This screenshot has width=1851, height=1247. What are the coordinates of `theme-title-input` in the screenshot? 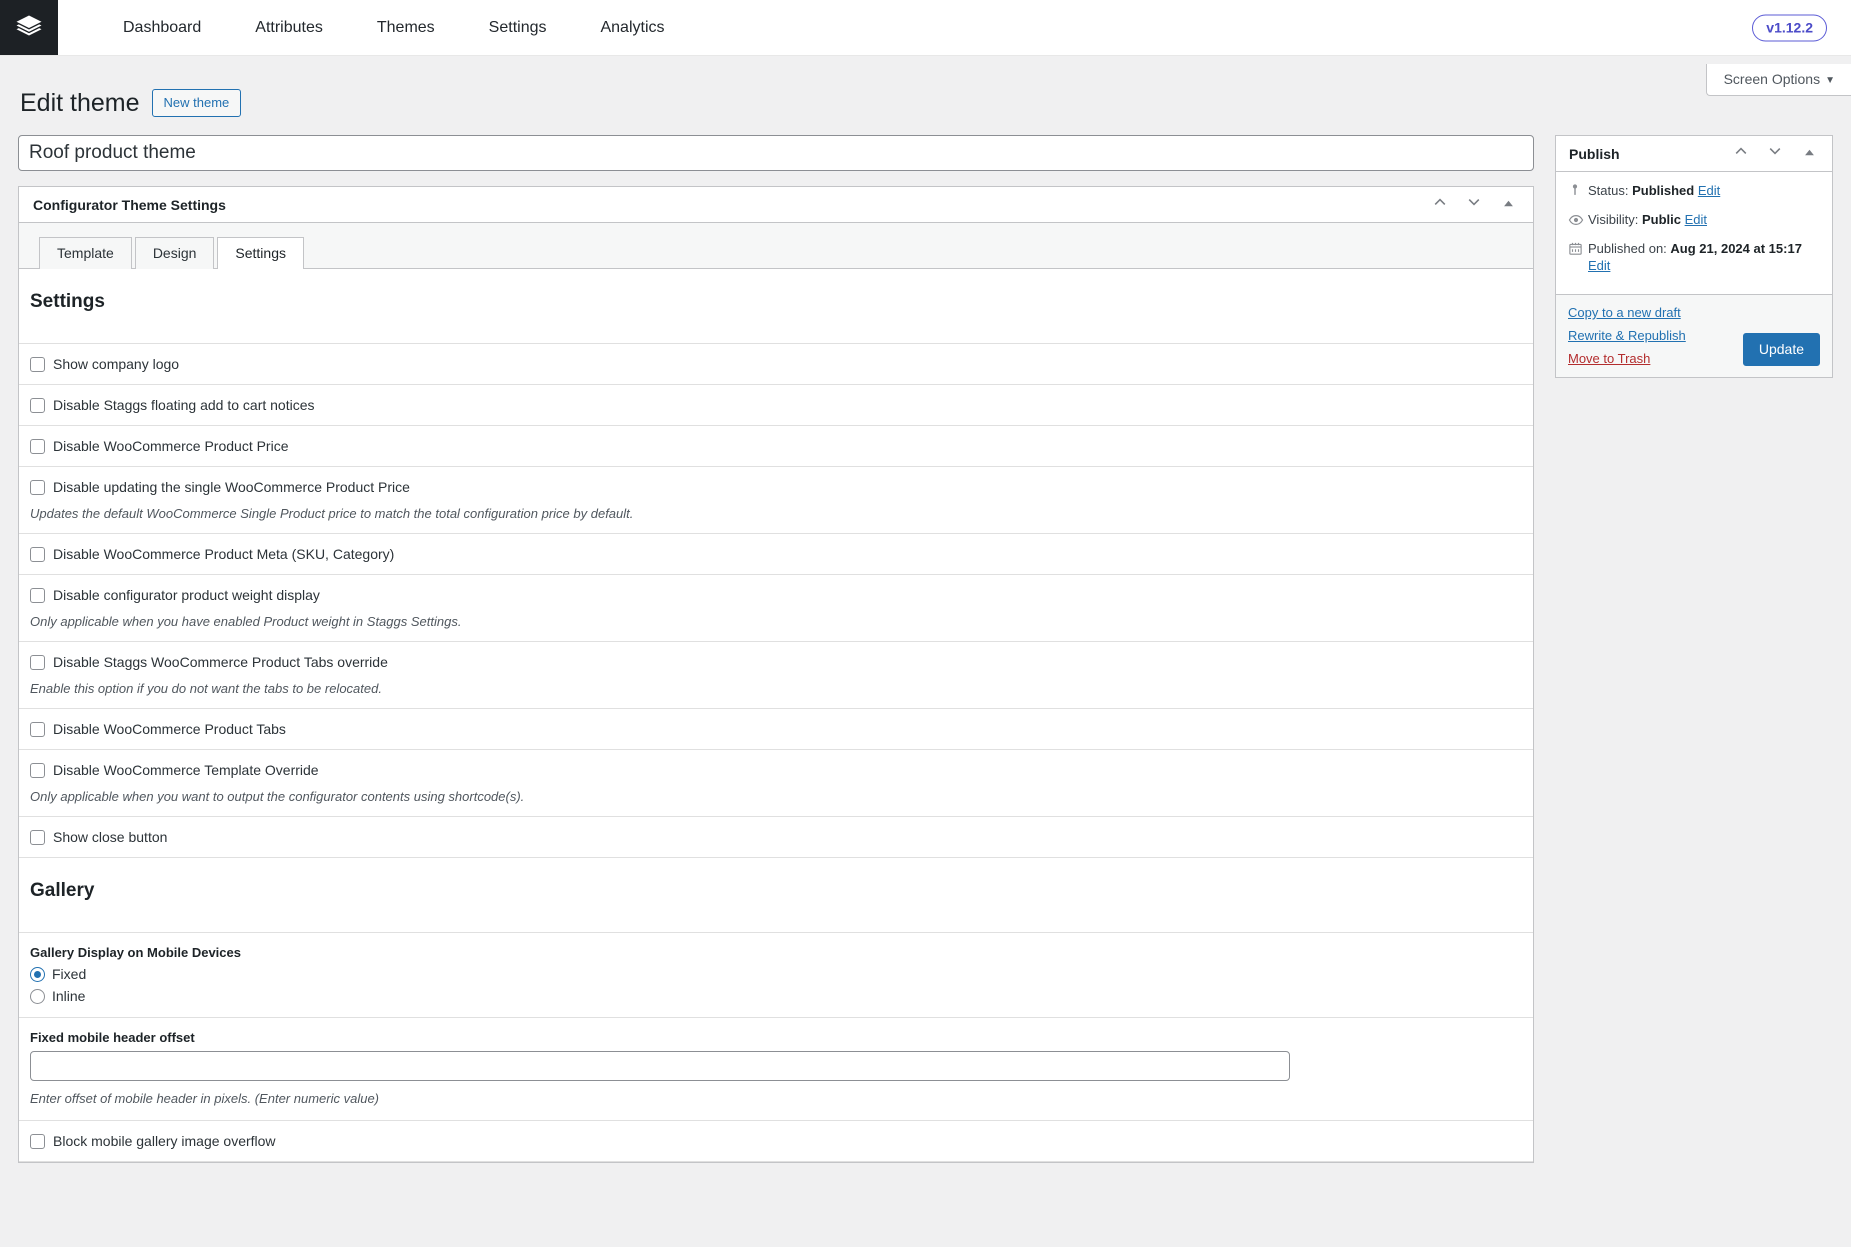 It's located at (776, 153).